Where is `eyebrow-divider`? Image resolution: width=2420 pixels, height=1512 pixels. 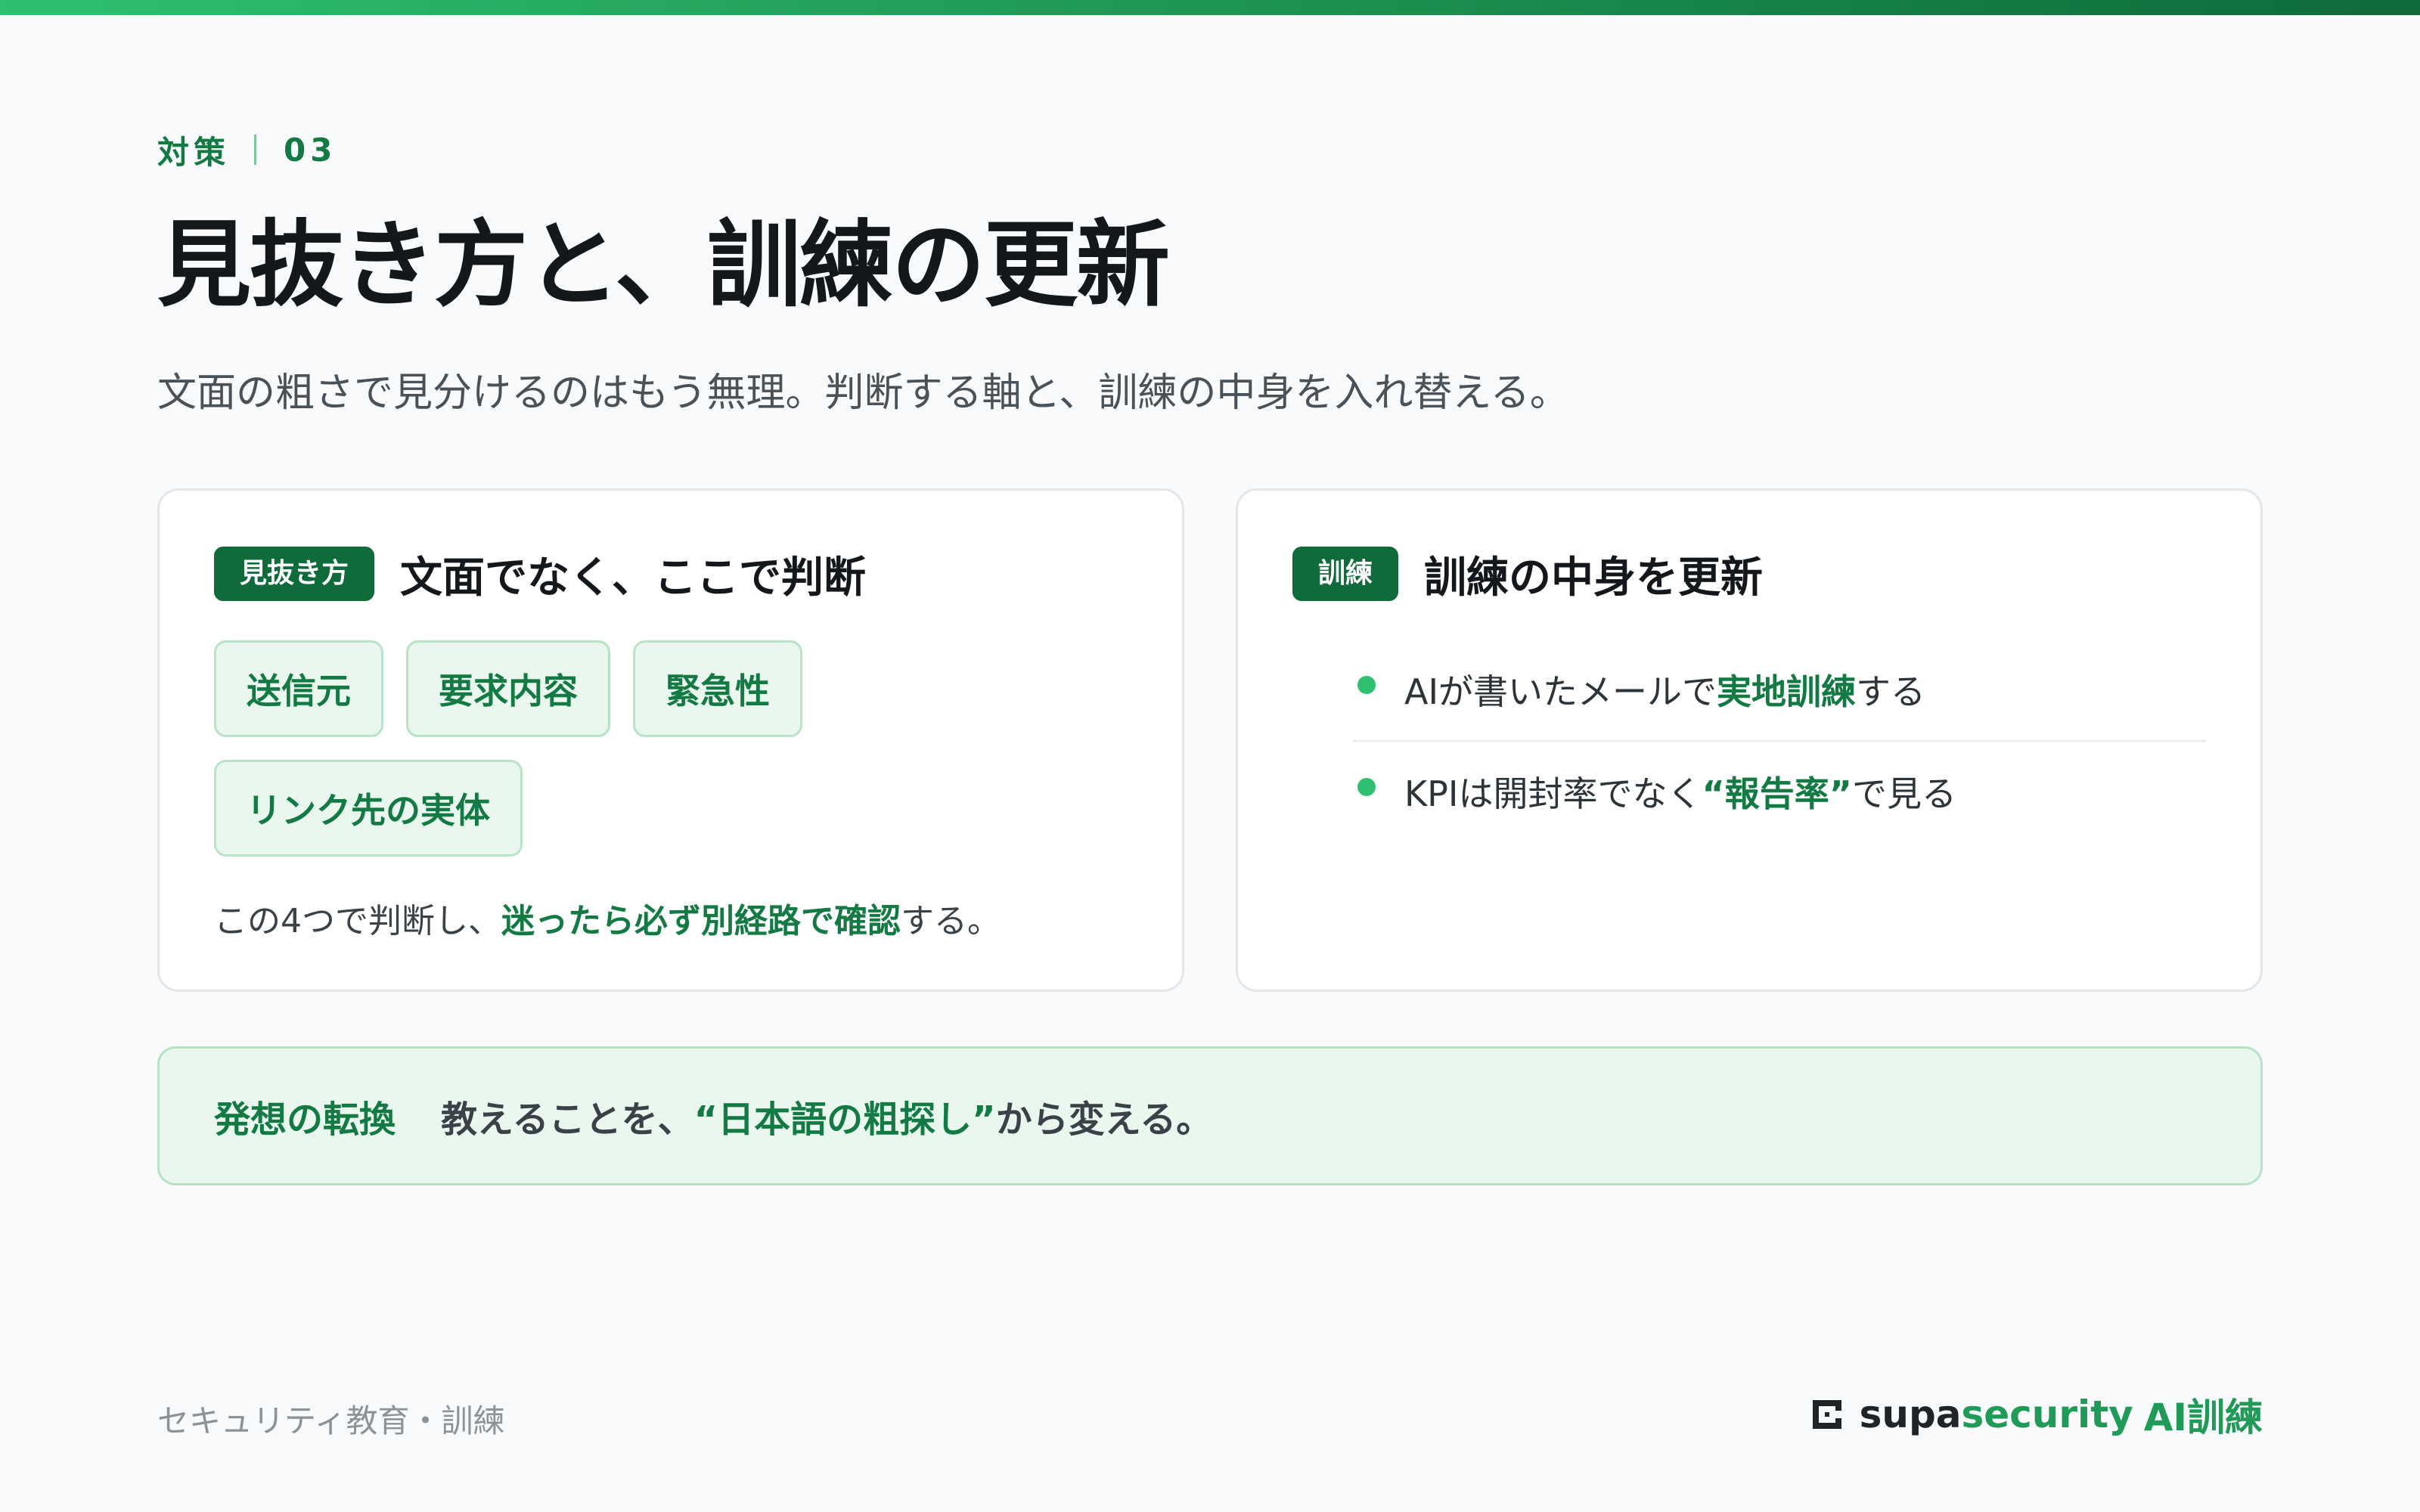
eyebrow-divider is located at coordinates (255, 150).